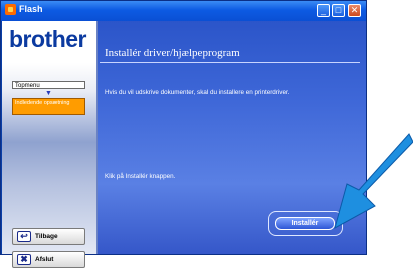  What do you see at coordinates (48, 85) in the screenshot?
I see `topmenu-button: Topmenu` at bounding box center [48, 85].